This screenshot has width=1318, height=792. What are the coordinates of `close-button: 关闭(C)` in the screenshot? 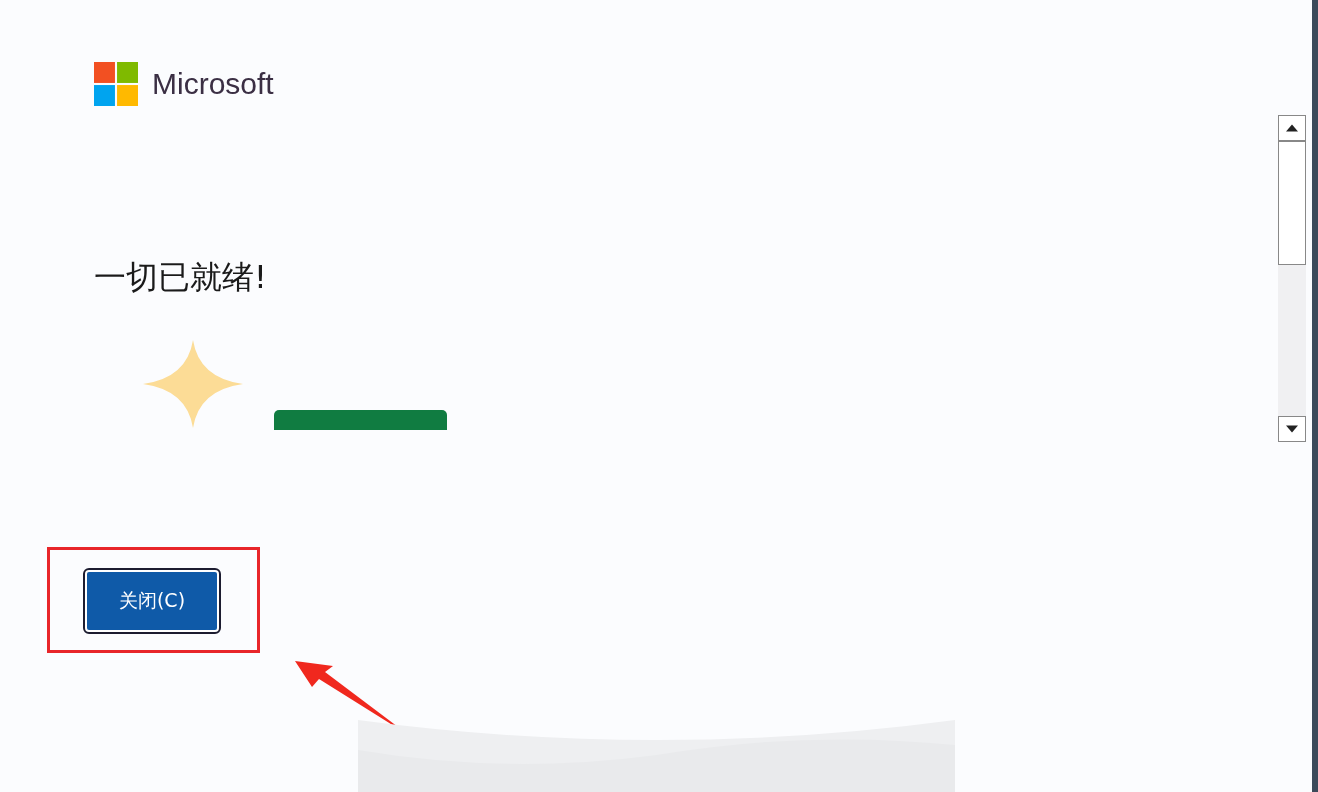 It's located at (152, 601).